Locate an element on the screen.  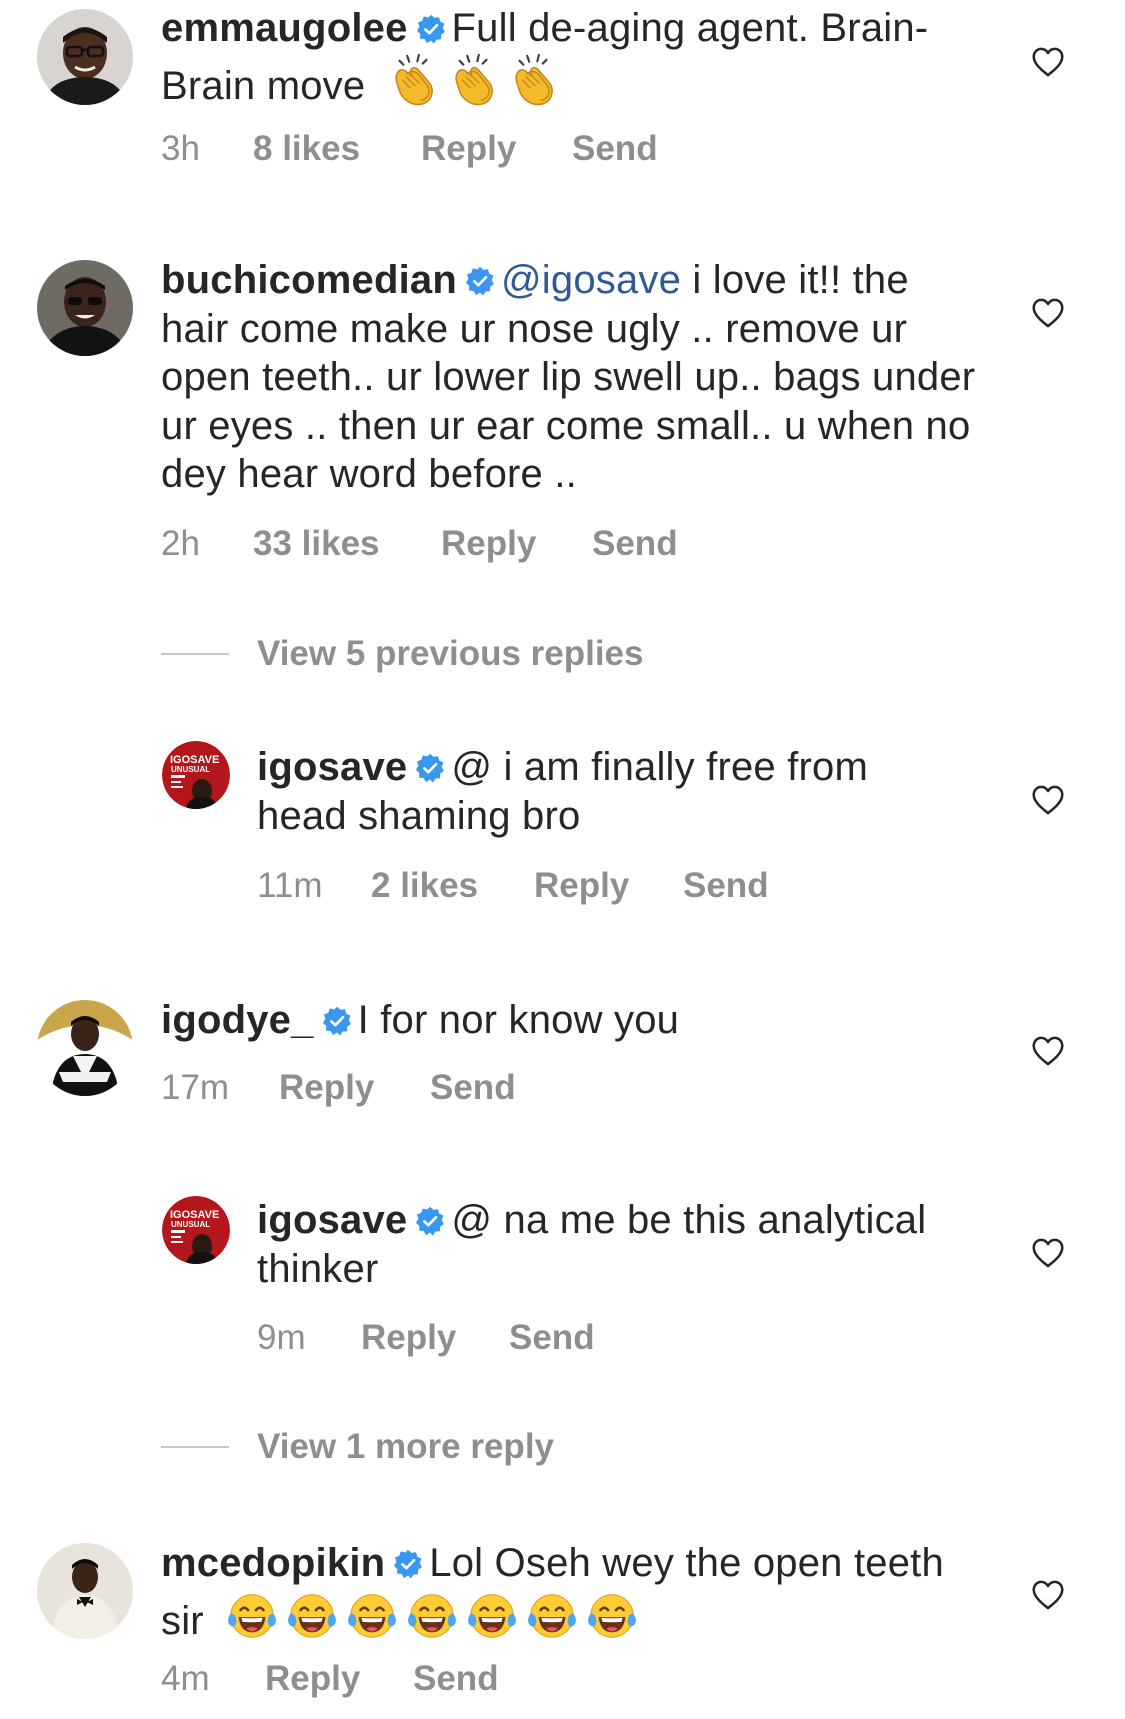
username: emmaugolee is located at coordinates (284, 28).